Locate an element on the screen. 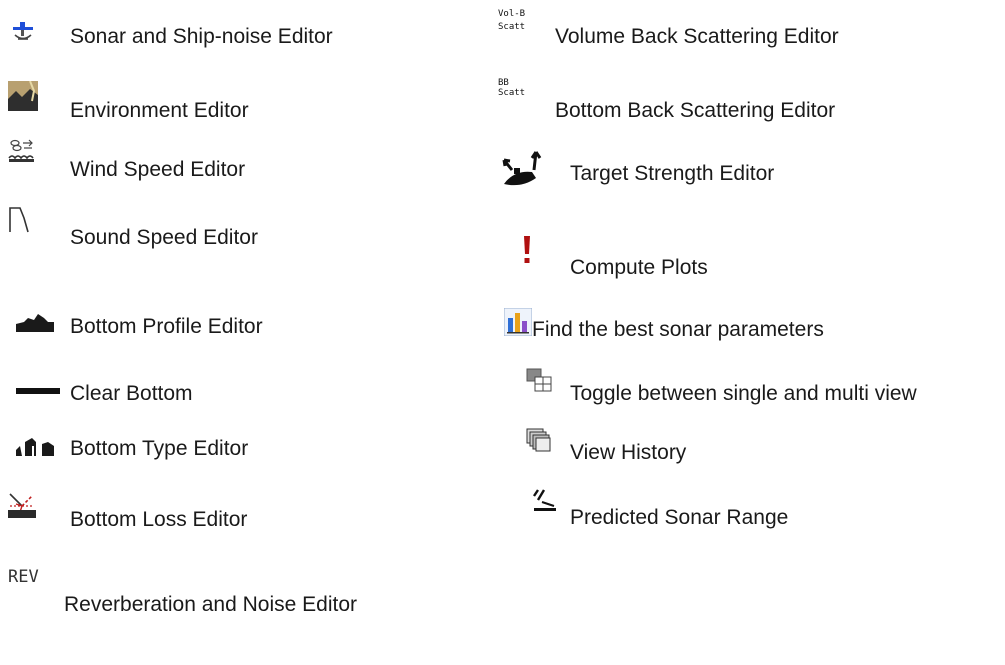 Image resolution: width=1005 pixels, height=665 pixels. right-entry-compute: Compute Plots is located at coordinates (747, 257).